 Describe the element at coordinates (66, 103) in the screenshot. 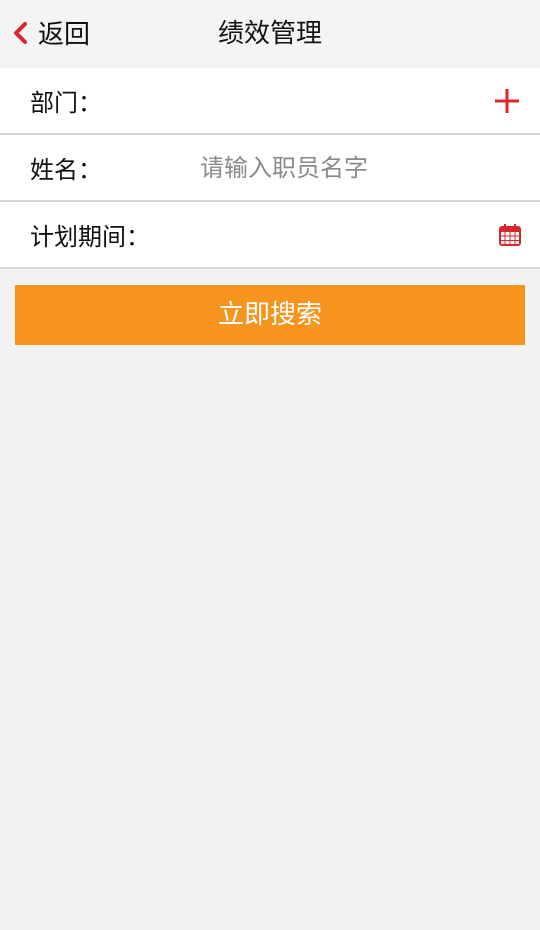

I see `department-label: 部门：` at that location.